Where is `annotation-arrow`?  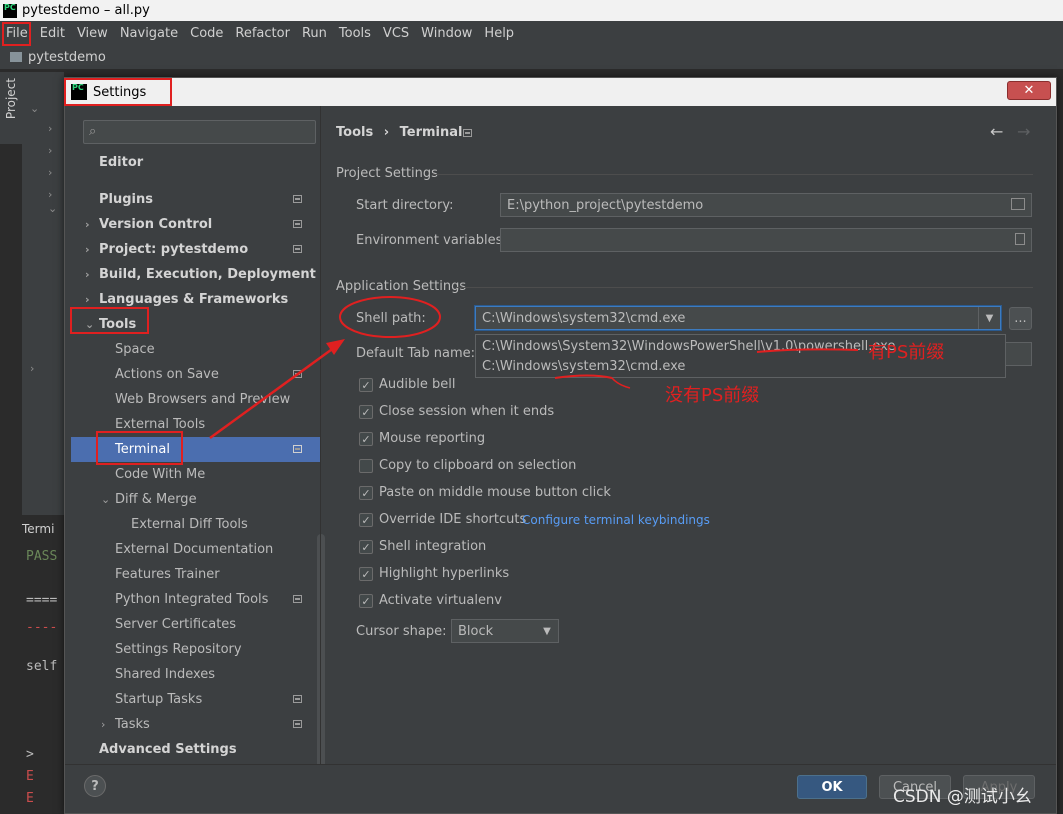 annotation-arrow is located at coordinates (272, 392).